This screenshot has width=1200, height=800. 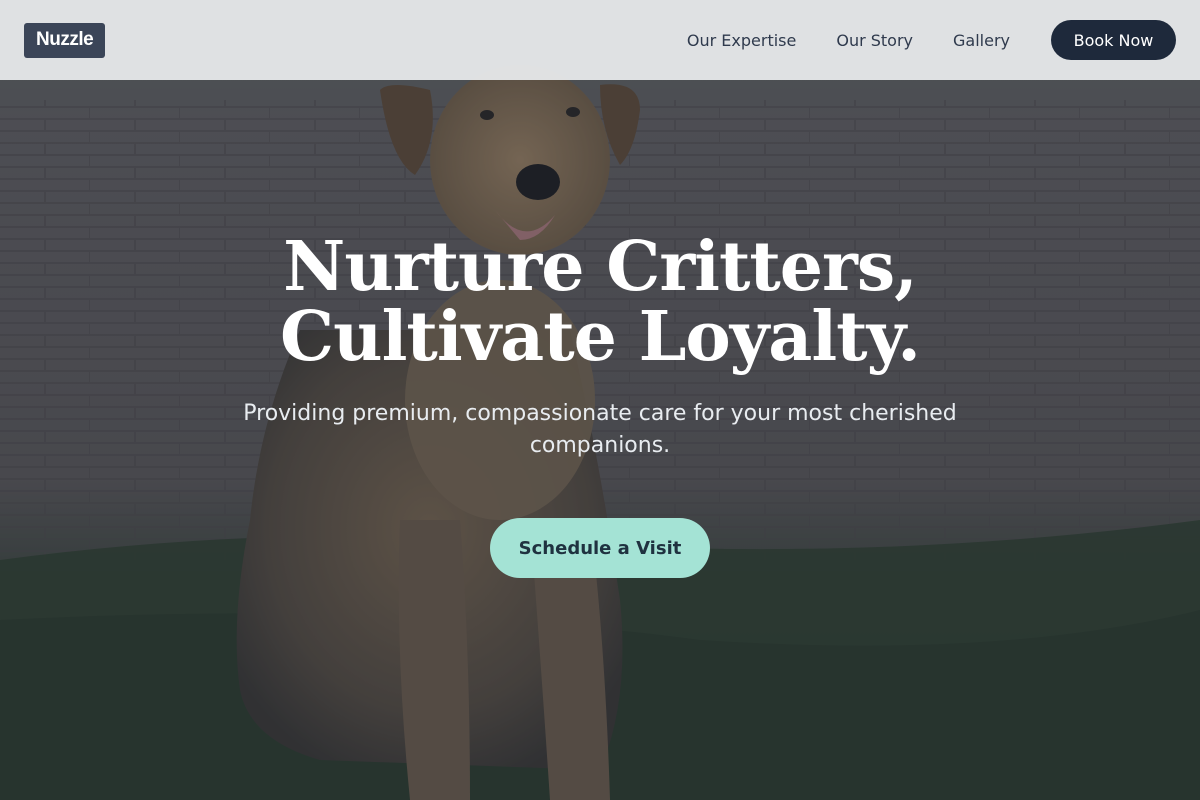 I want to click on schedule-visit-button: Schedule a Visit, so click(x=600, y=548).